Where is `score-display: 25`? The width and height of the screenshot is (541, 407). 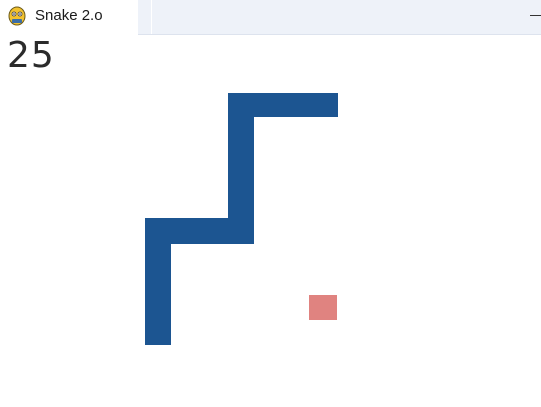 score-display: 25 is located at coordinates (31, 55).